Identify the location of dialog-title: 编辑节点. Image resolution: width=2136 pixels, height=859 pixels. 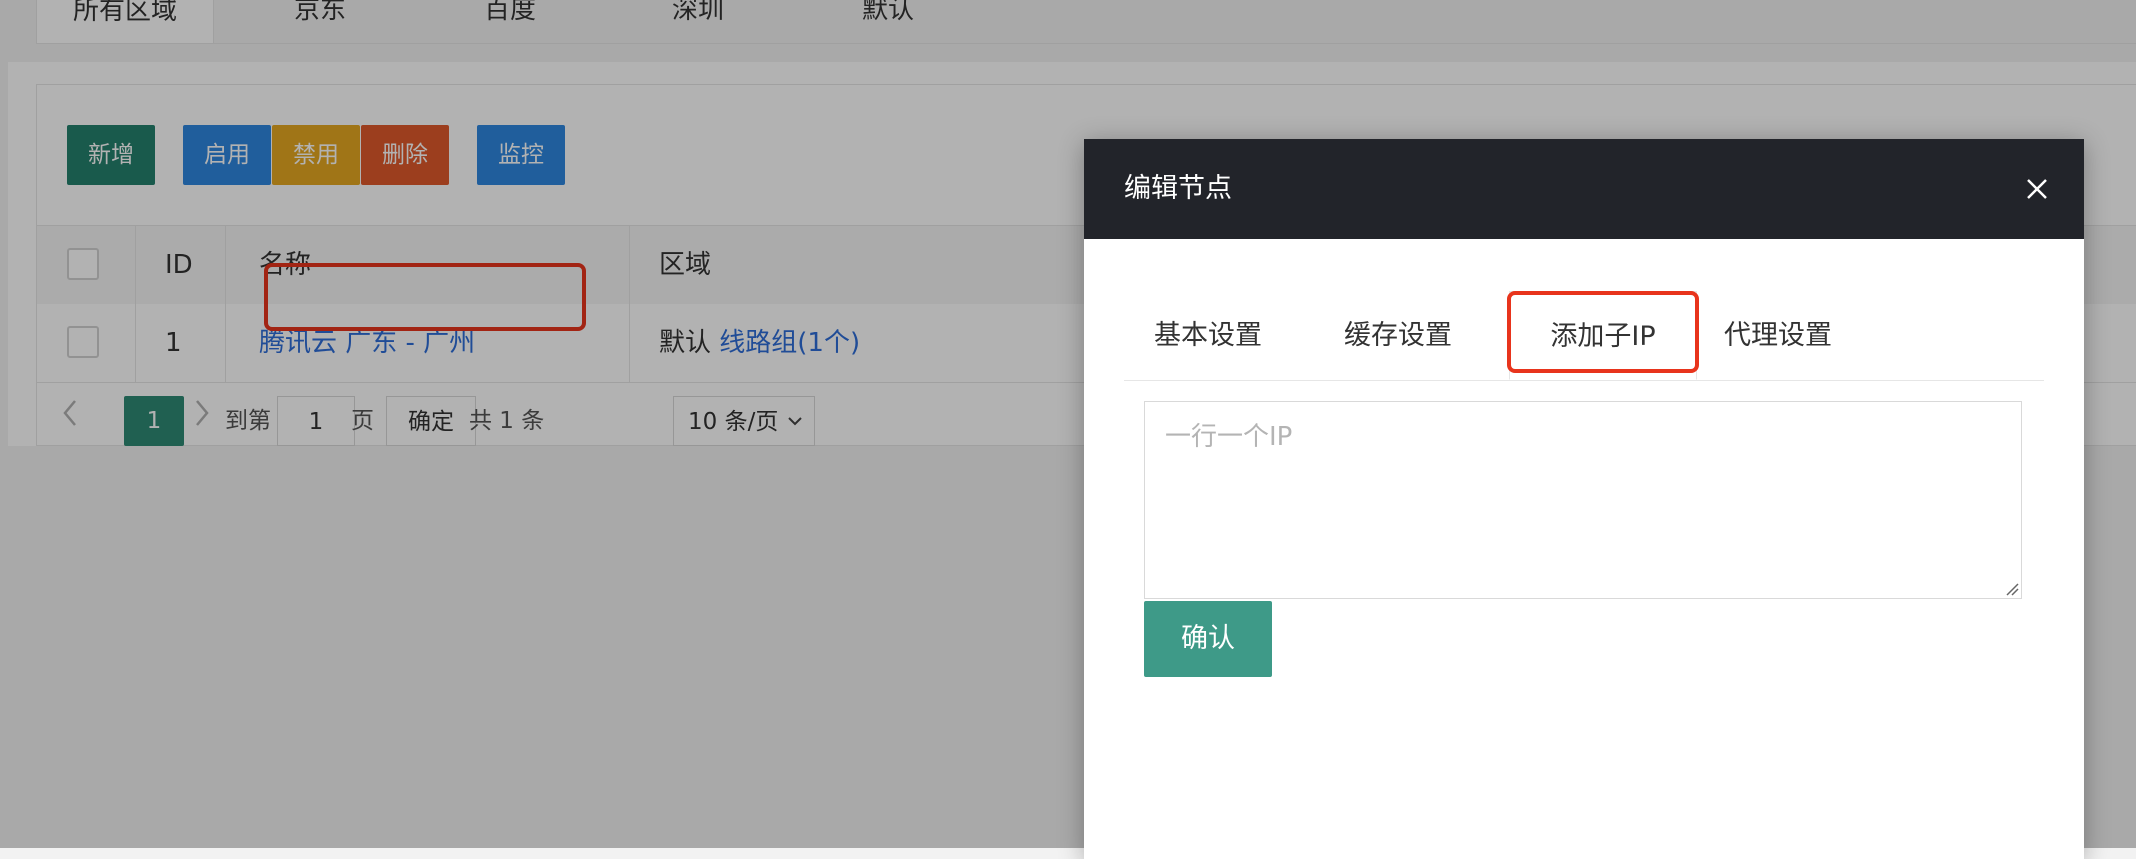
(1178, 188).